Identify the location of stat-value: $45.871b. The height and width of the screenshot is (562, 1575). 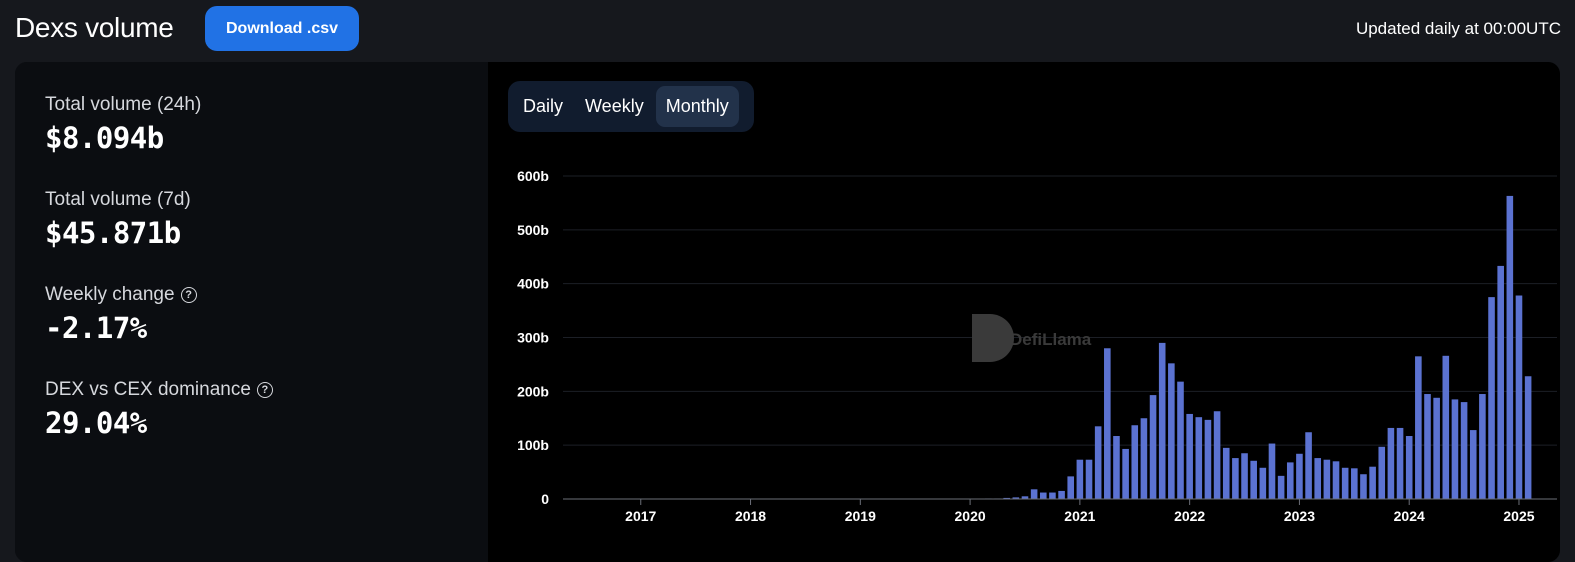
(113, 233).